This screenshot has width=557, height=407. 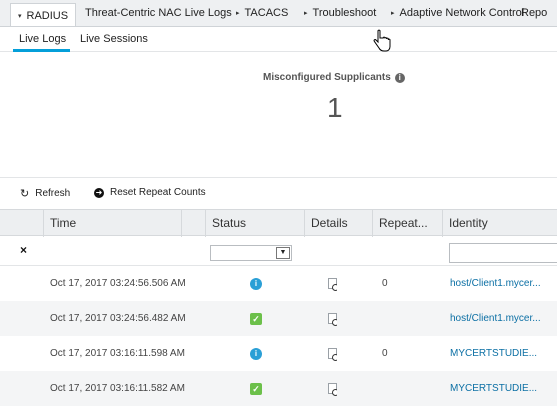 I want to click on info-icon: i, so click(x=399, y=77).